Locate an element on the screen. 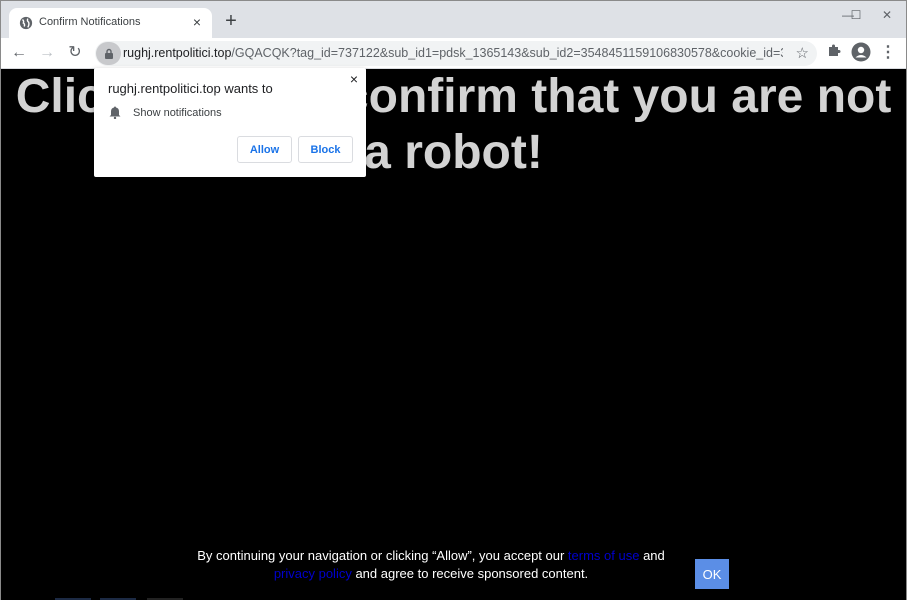  allow-button: Allow is located at coordinates (264, 149).